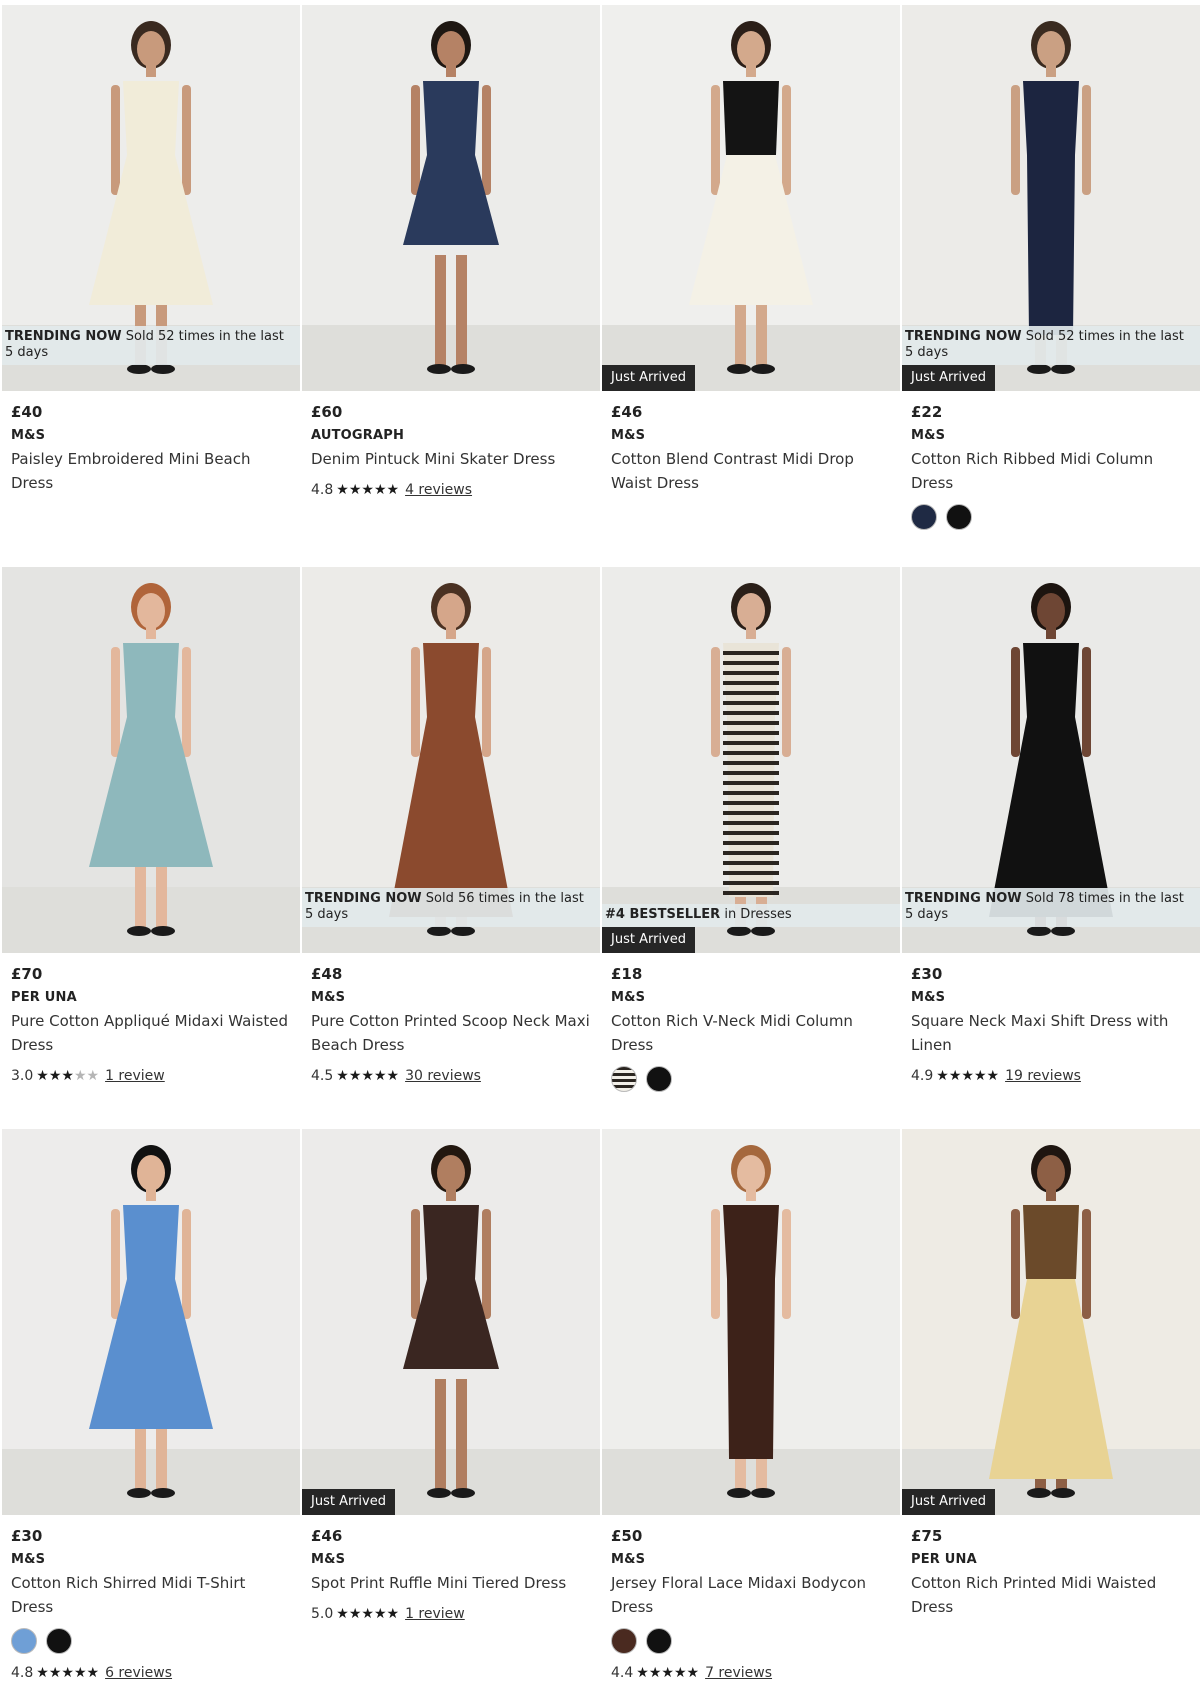  I want to click on badge-text: in Dresses, so click(758, 914).